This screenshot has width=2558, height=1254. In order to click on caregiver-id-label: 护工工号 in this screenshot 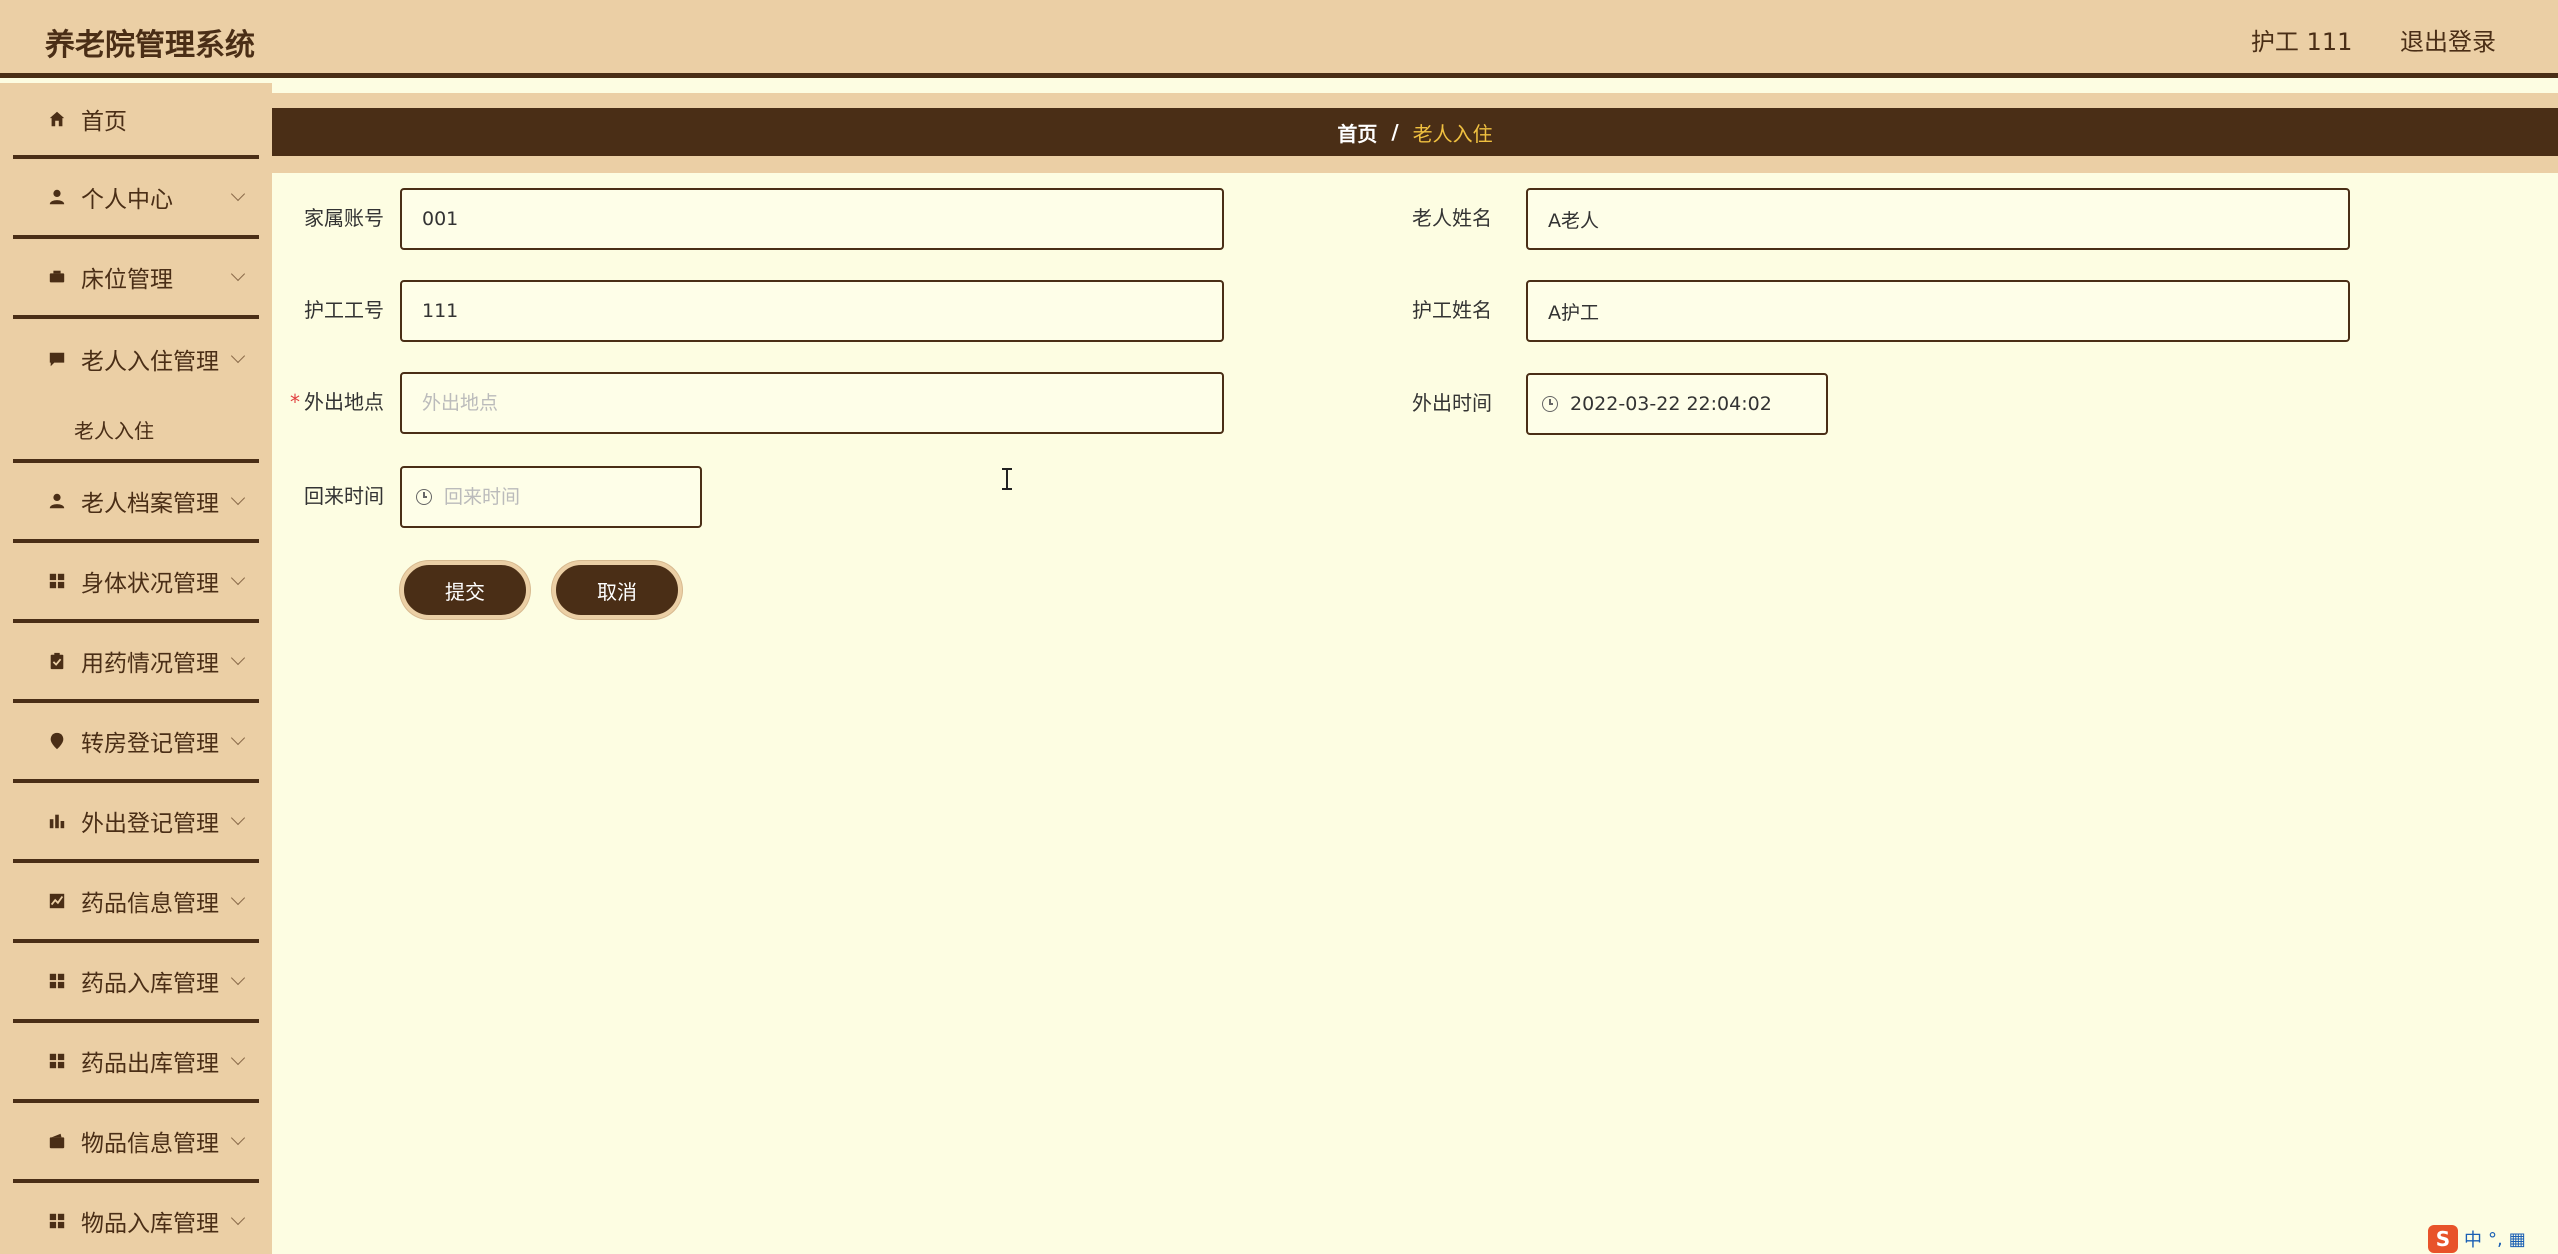, I will do `click(344, 310)`.